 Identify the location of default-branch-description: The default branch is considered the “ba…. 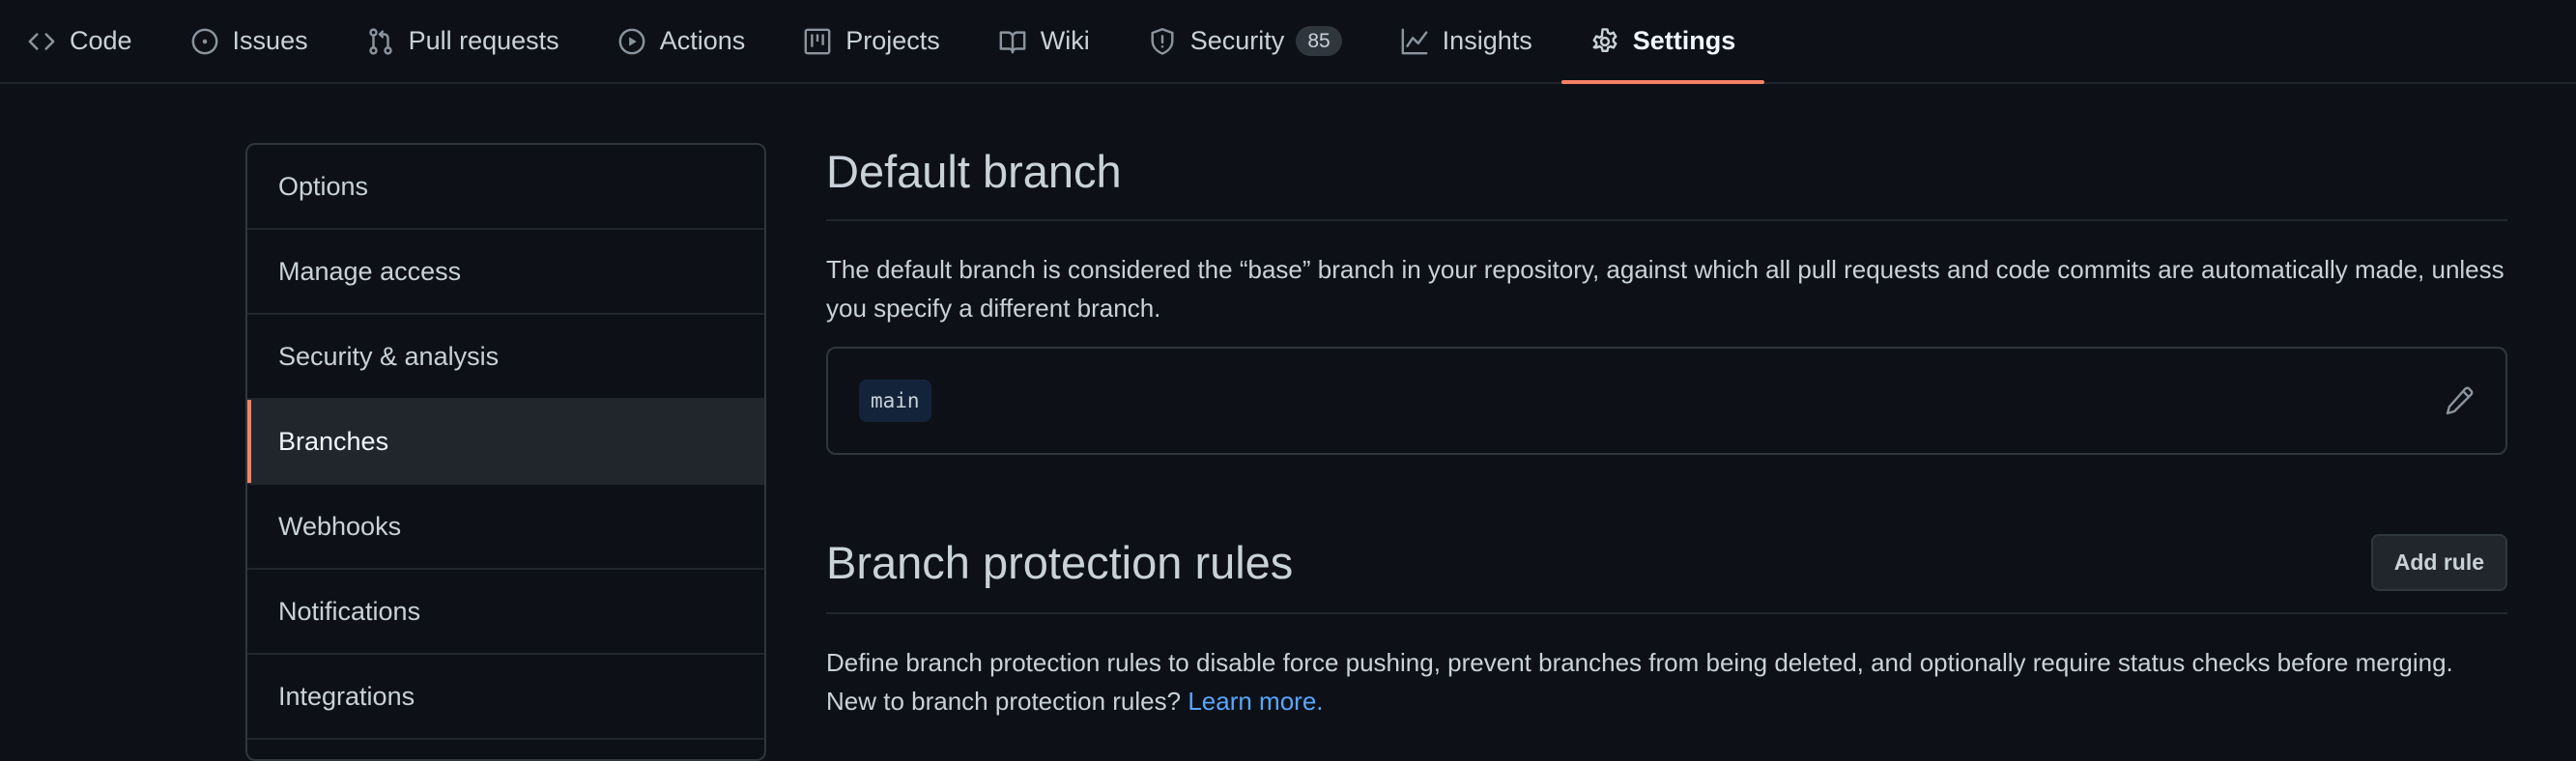
(1665, 289).